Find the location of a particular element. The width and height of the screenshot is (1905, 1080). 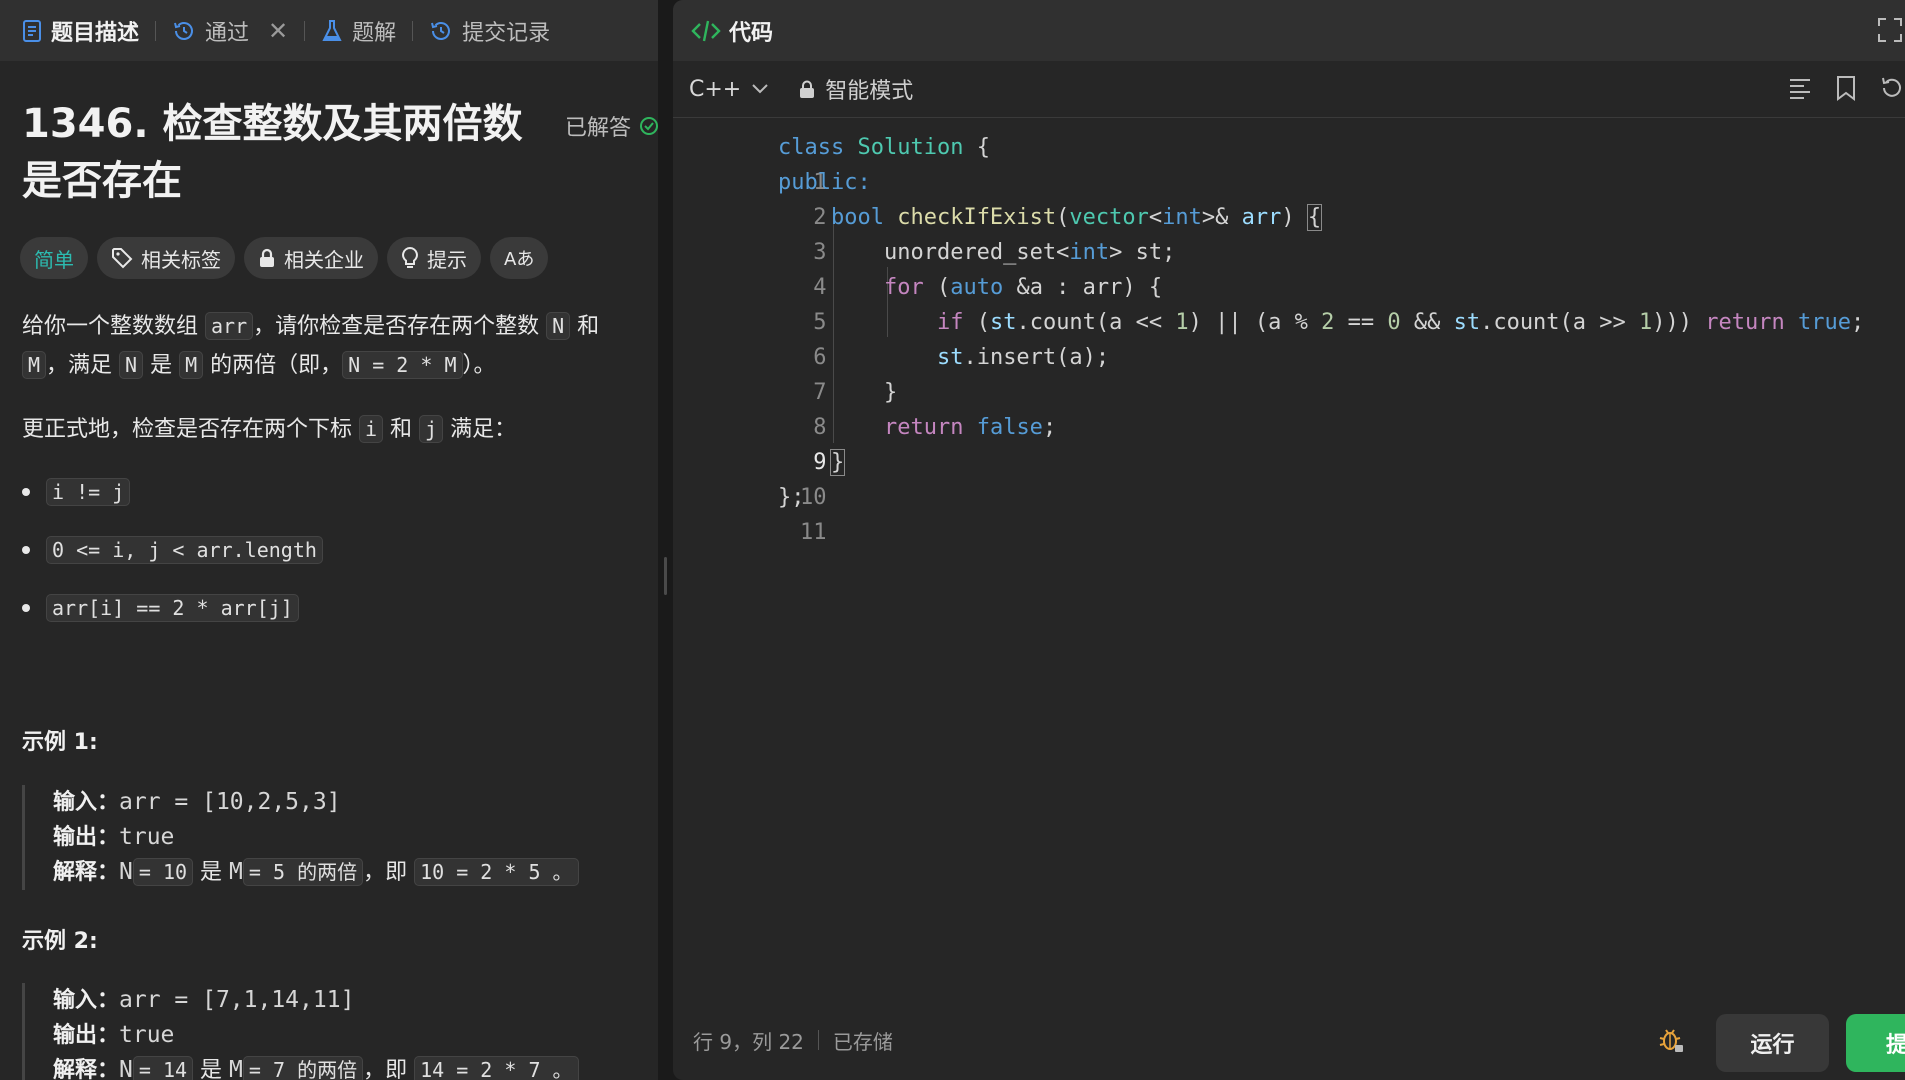

tab-description: 题目描述 is located at coordinates (80, 31).